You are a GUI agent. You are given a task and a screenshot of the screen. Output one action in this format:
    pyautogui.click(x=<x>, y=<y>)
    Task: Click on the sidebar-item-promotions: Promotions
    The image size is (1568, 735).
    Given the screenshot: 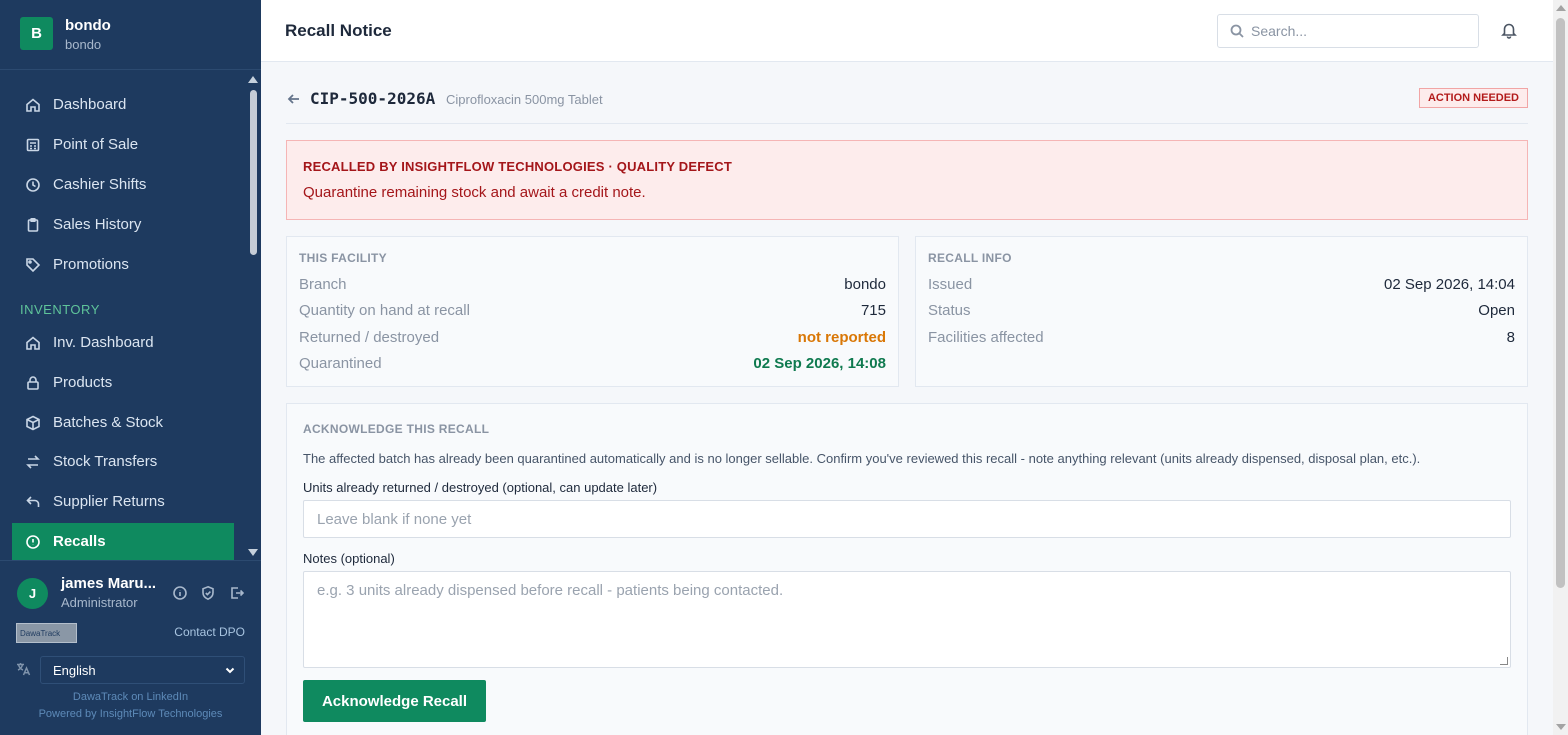 What is the action you would take?
    pyautogui.click(x=123, y=264)
    